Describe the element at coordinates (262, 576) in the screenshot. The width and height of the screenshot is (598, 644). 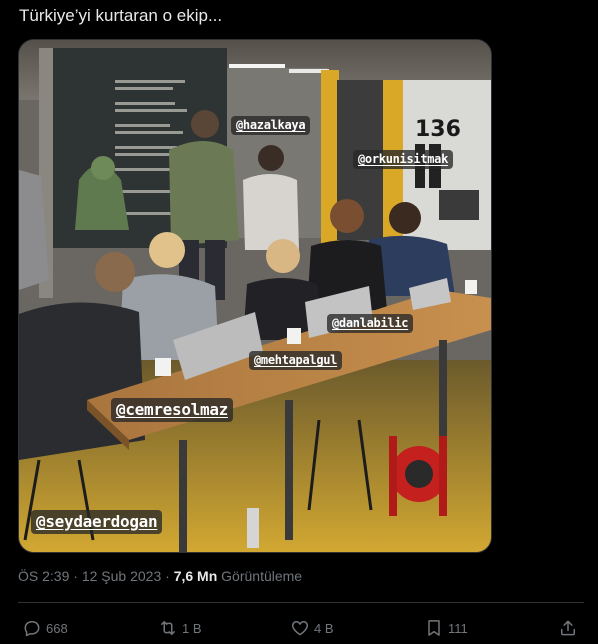
I see `views-label: Görüntüleme` at that location.